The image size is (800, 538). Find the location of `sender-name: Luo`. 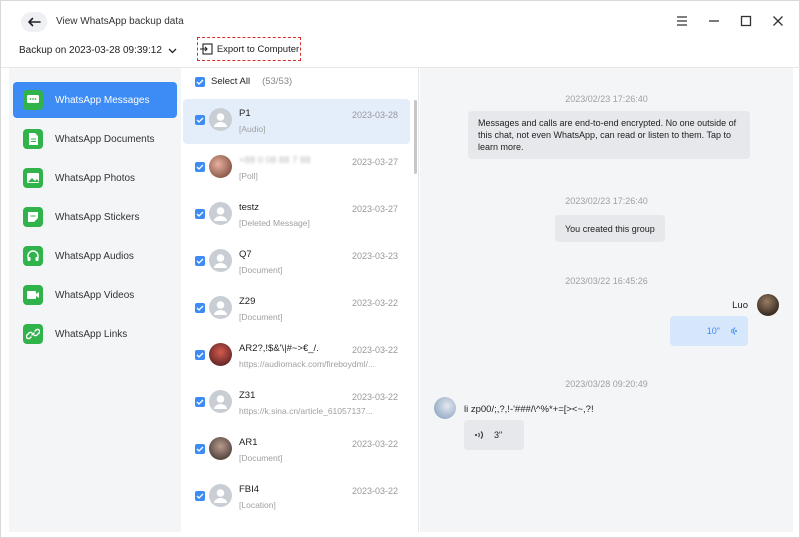

sender-name: Luo is located at coordinates (740, 305).